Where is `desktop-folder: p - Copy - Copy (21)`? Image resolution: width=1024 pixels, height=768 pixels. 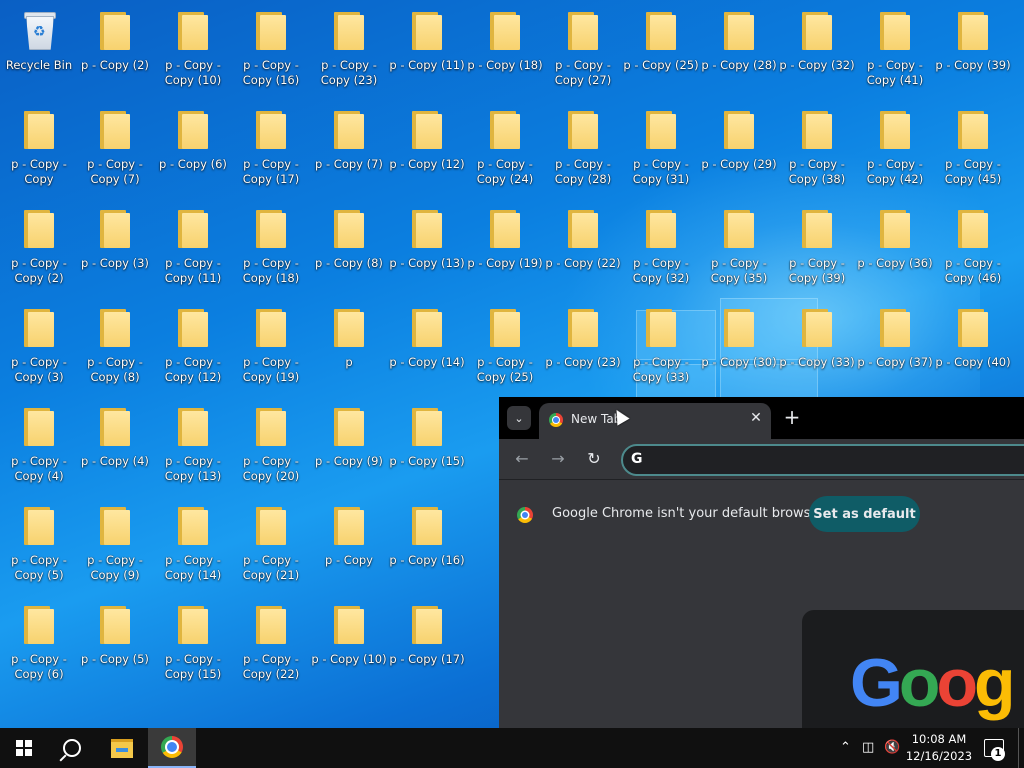 desktop-folder: p - Copy - Copy (21) is located at coordinates (271, 542).